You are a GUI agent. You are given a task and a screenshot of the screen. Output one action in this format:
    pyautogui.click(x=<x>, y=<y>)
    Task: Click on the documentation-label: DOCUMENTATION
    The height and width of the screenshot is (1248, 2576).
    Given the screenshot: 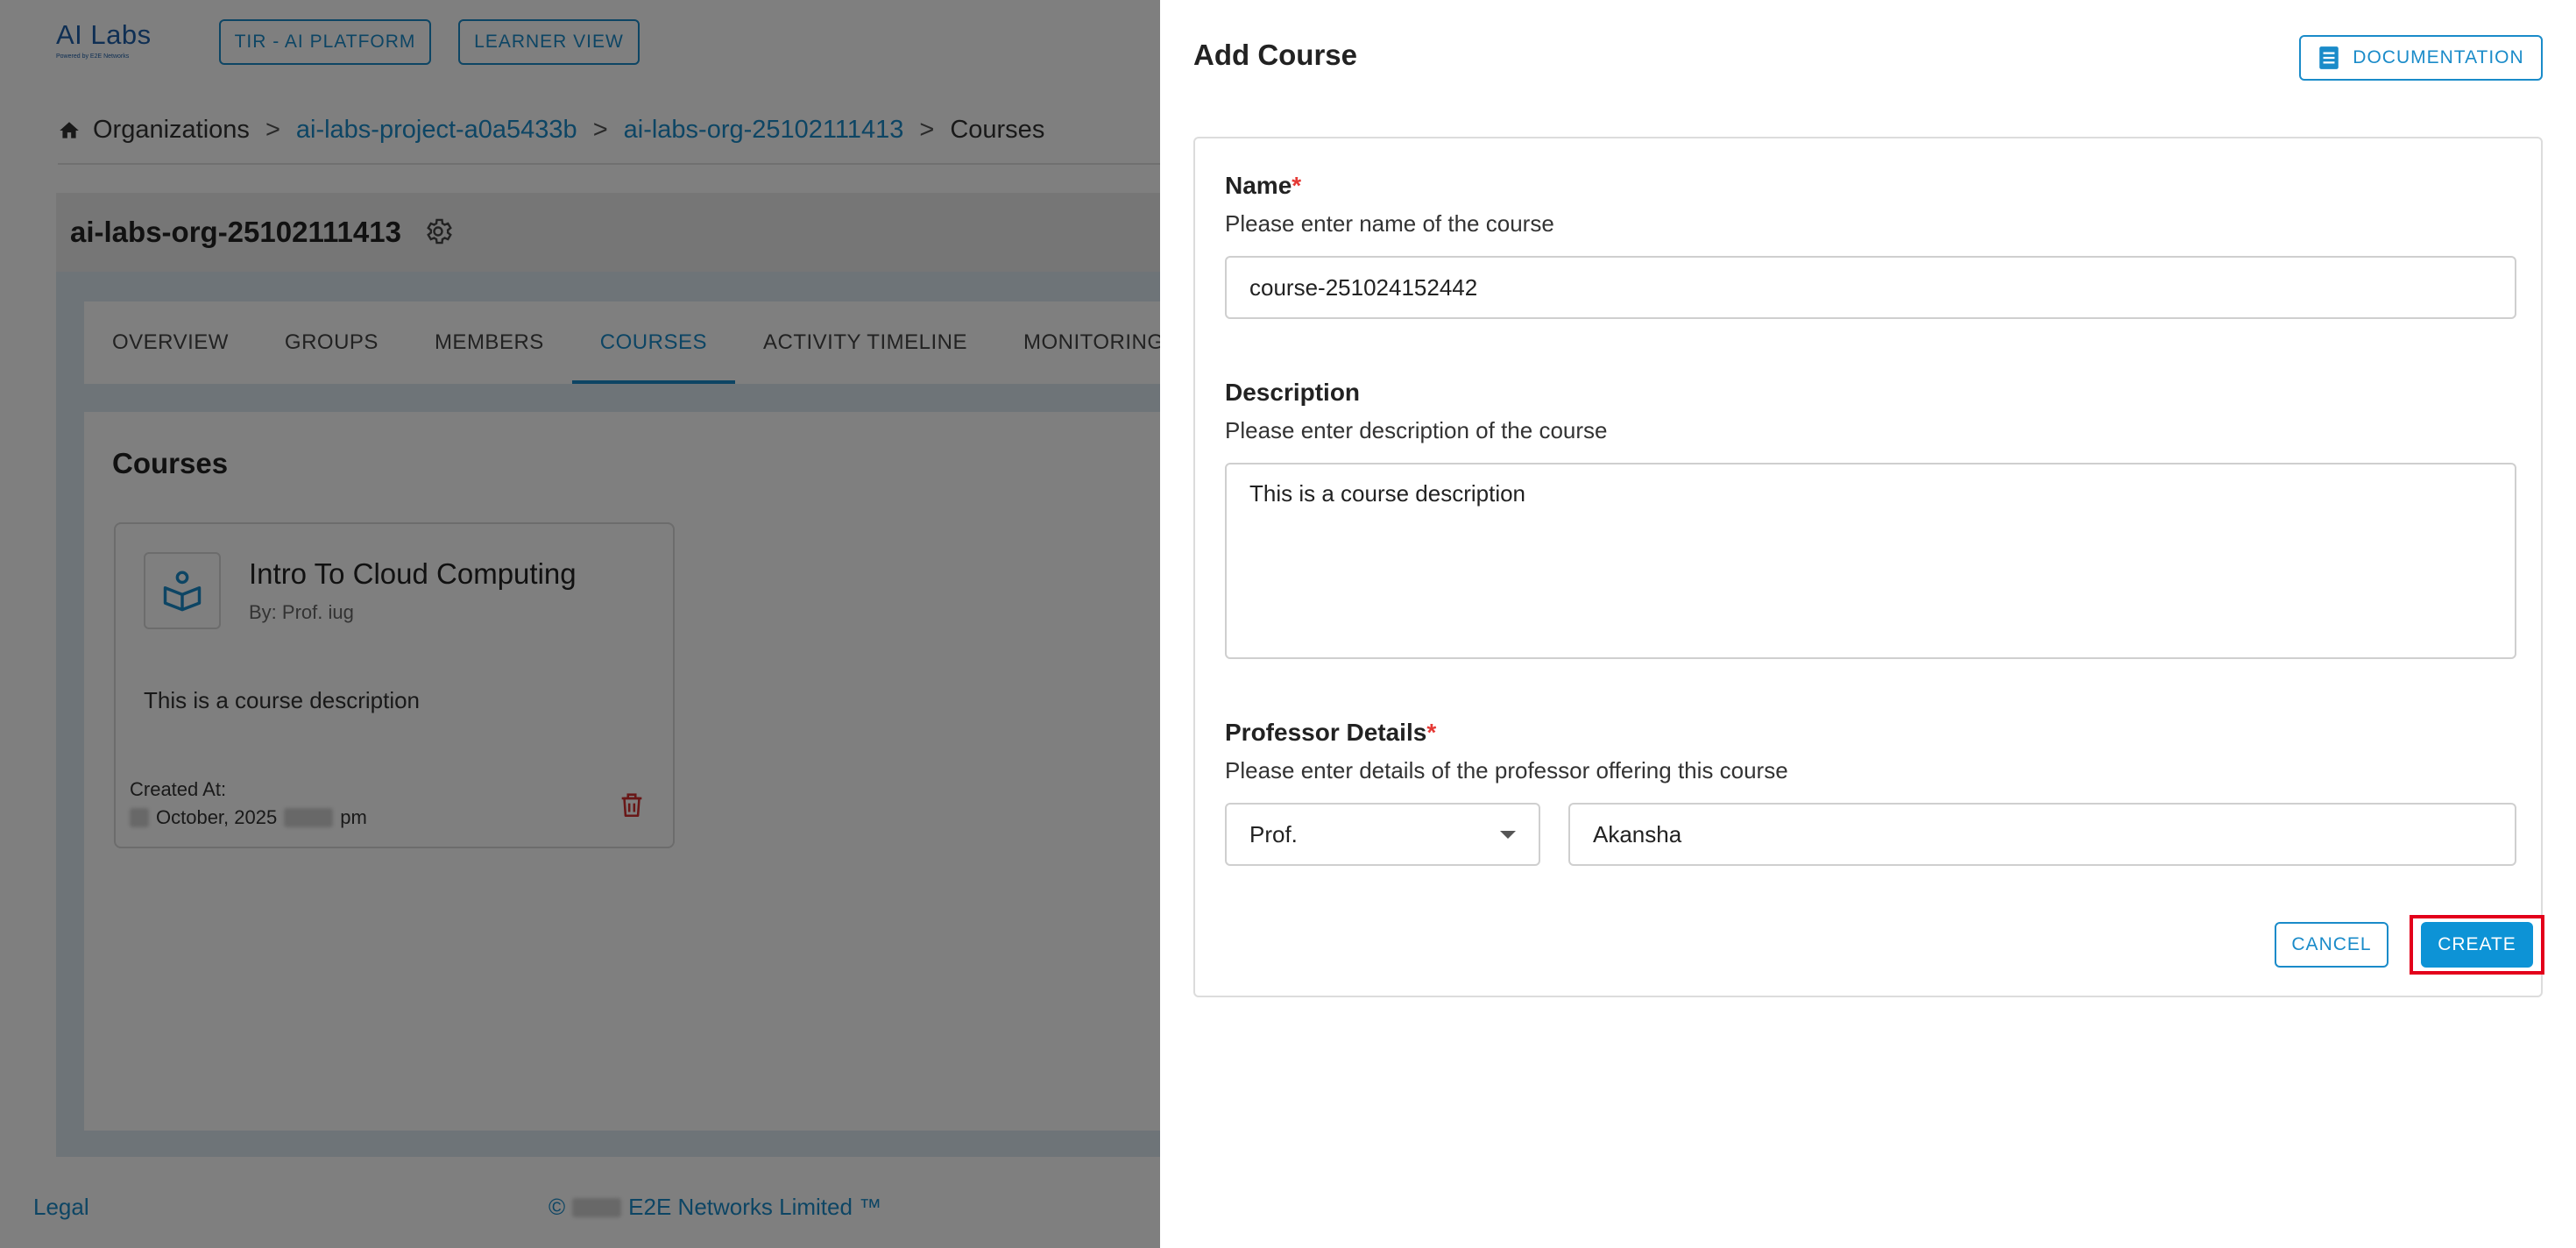 What is the action you would take?
    pyautogui.click(x=2438, y=57)
    